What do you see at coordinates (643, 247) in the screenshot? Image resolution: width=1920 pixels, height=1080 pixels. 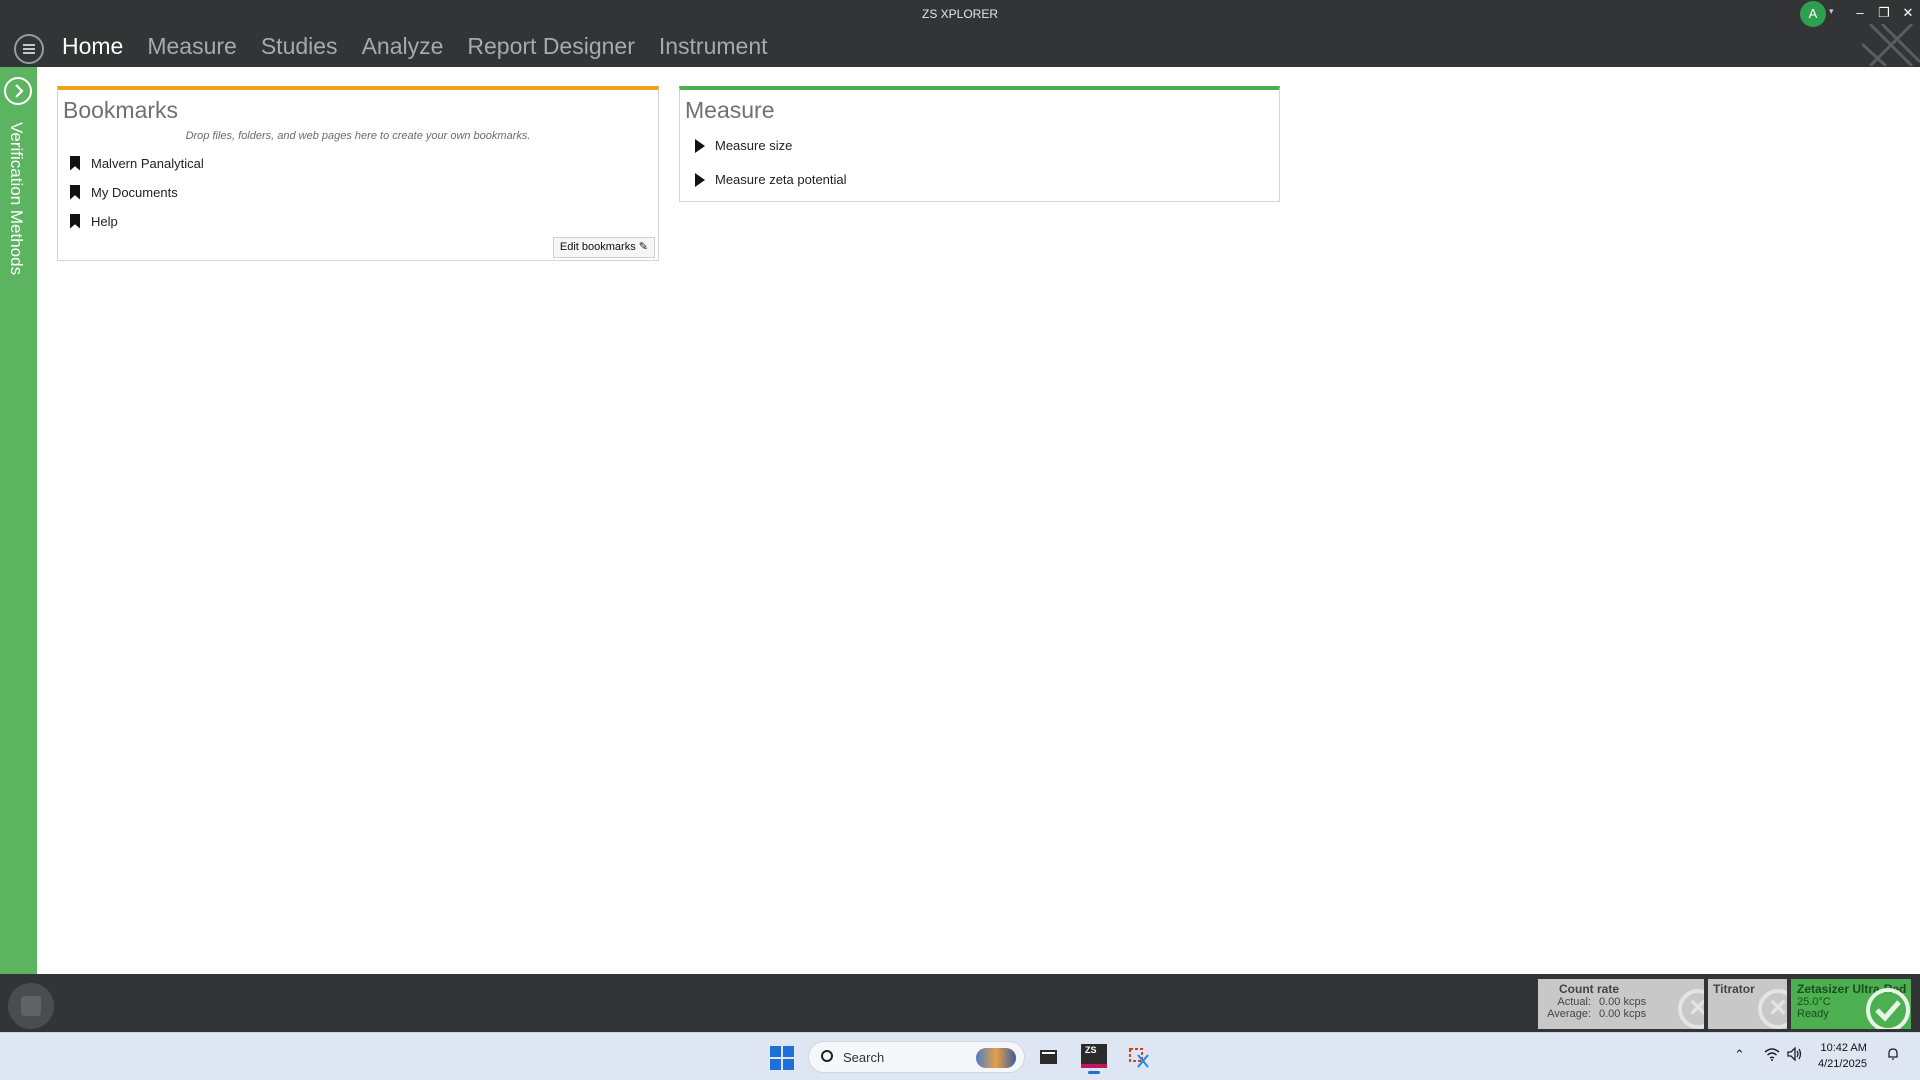 I see `pencil-icon: ✎` at bounding box center [643, 247].